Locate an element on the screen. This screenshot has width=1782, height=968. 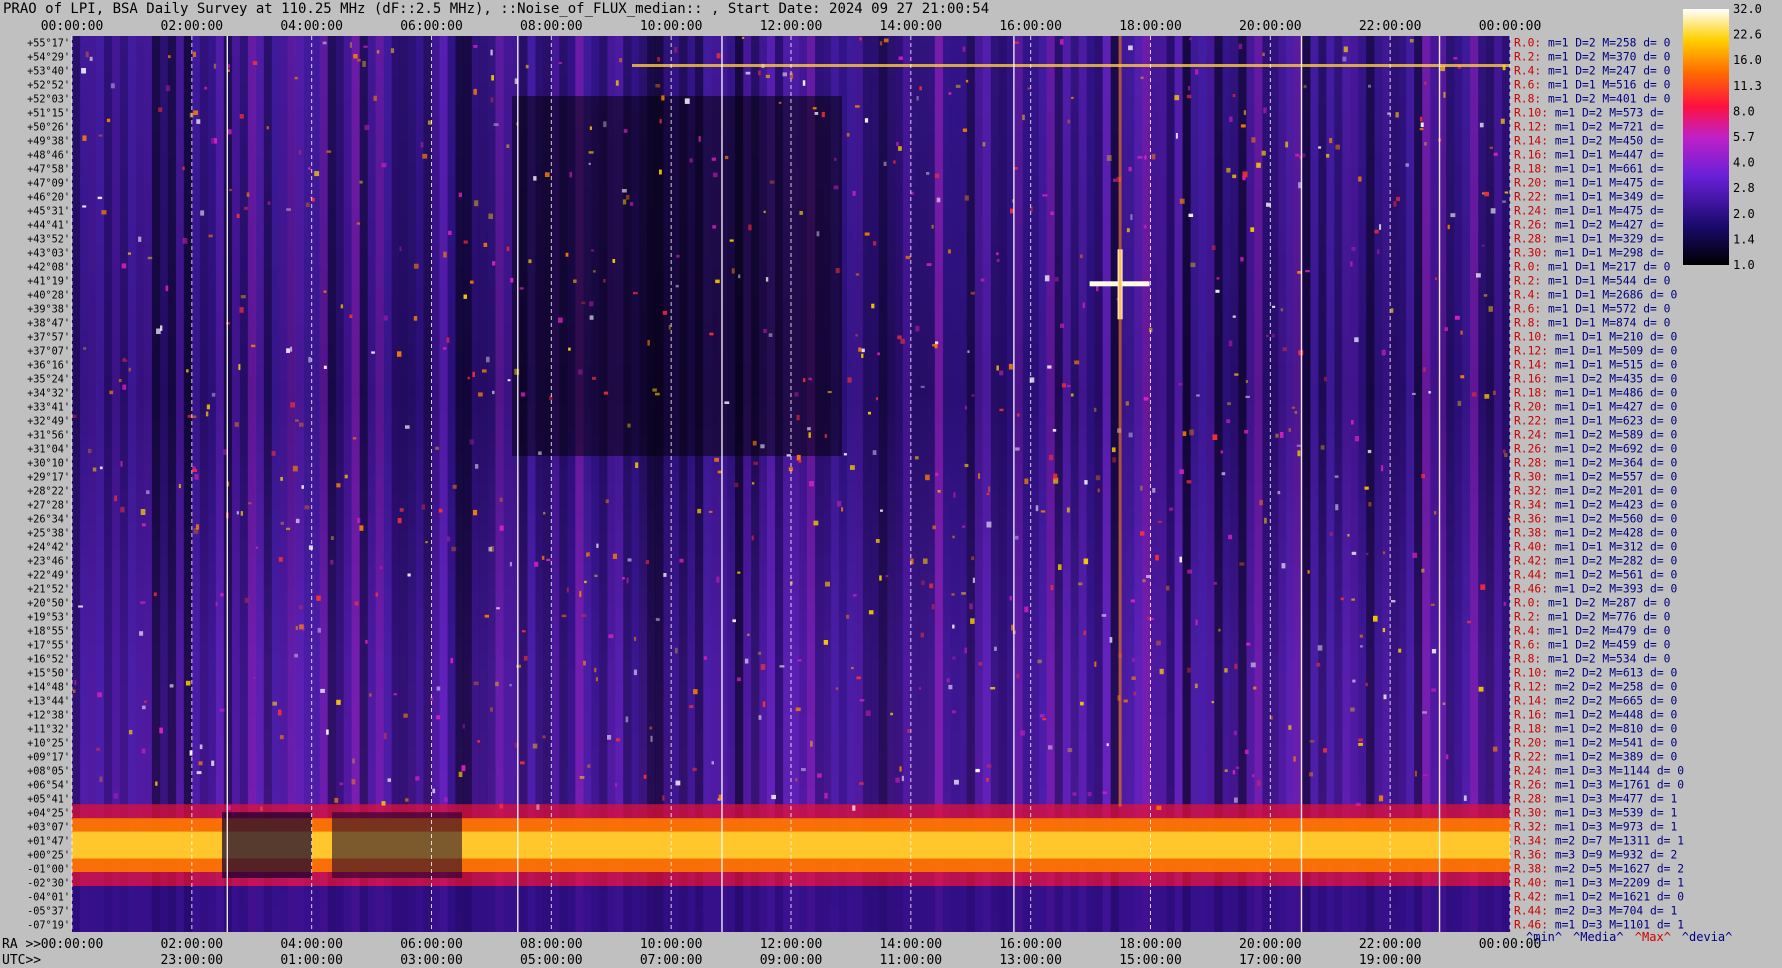
dec-label: +50°26' is located at coordinates (48, 128).